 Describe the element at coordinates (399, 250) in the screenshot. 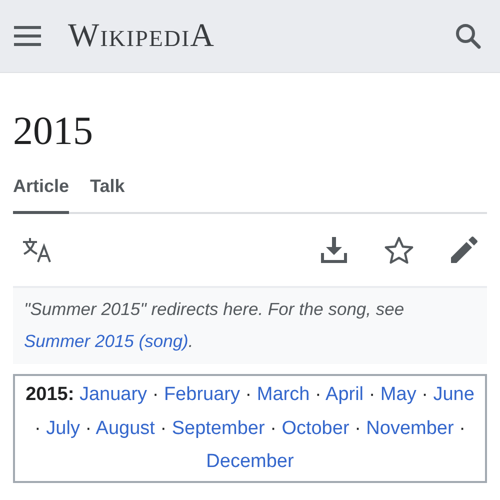

I see `star-icon` at that location.